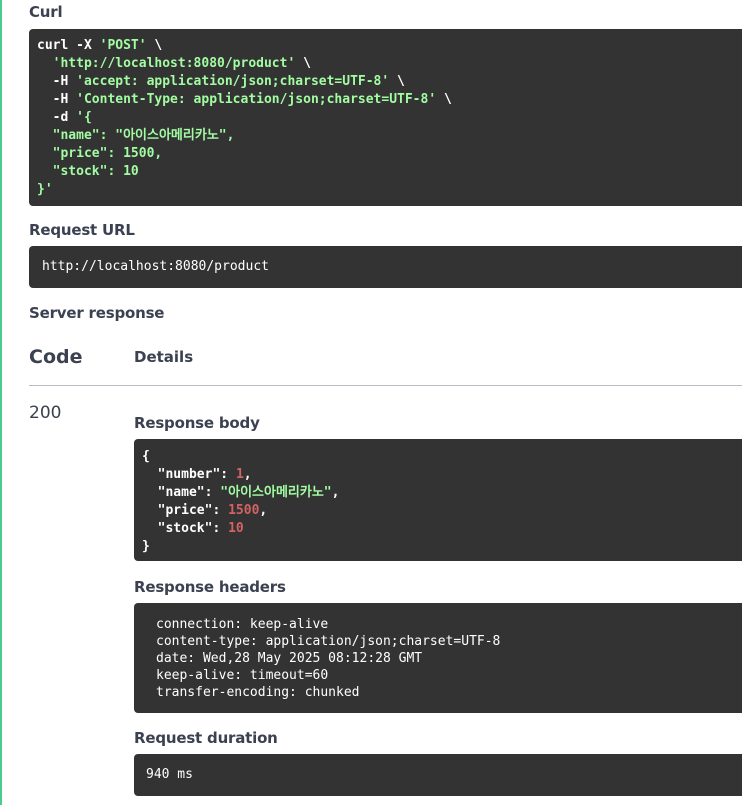  What do you see at coordinates (258, 692) in the screenshot?
I see `response-header-line: transfer-encoding: chunked` at bounding box center [258, 692].